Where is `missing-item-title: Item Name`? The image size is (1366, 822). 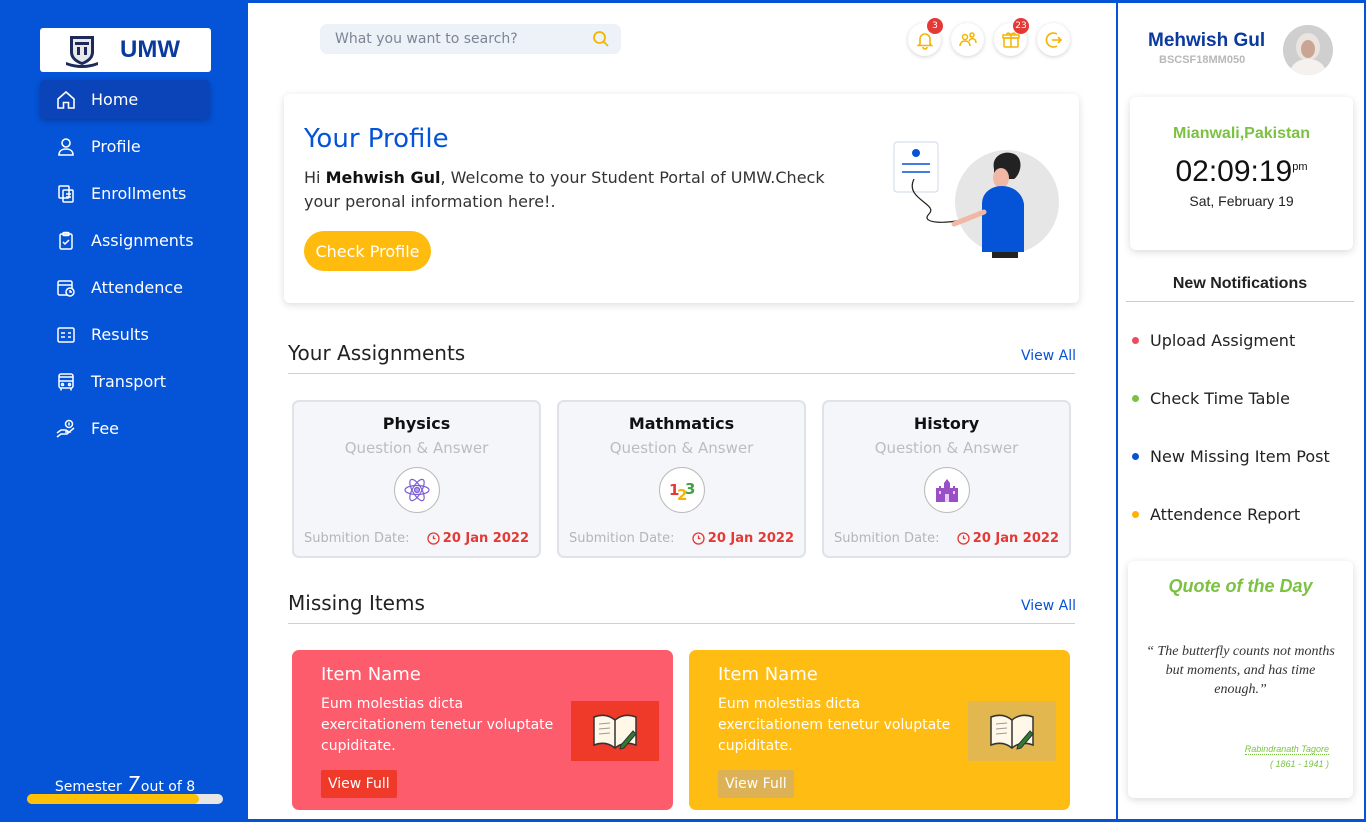 missing-item-title: Item Name is located at coordinates (371, 674).